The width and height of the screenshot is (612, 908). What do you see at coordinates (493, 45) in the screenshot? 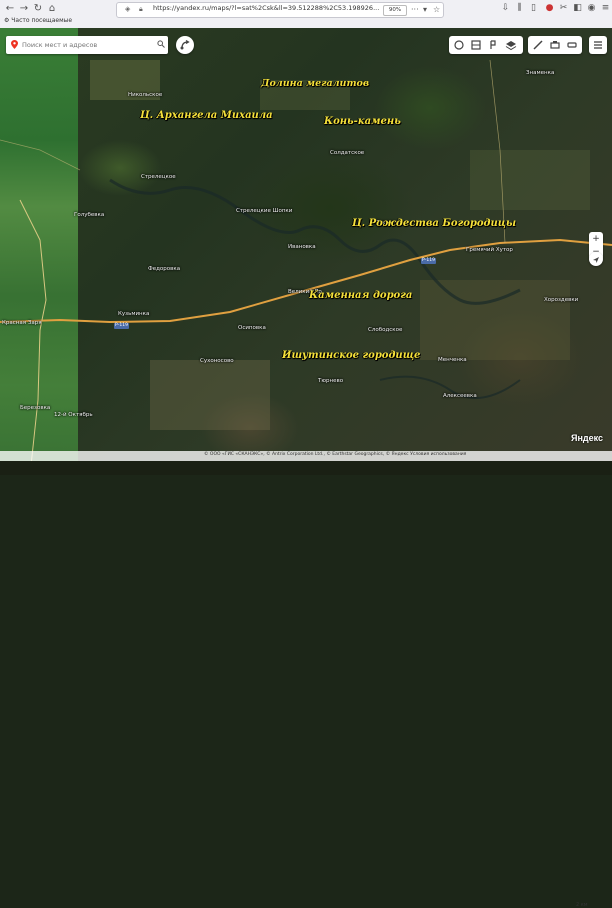
I see `transport-icon` at bounding box center [493, 45].